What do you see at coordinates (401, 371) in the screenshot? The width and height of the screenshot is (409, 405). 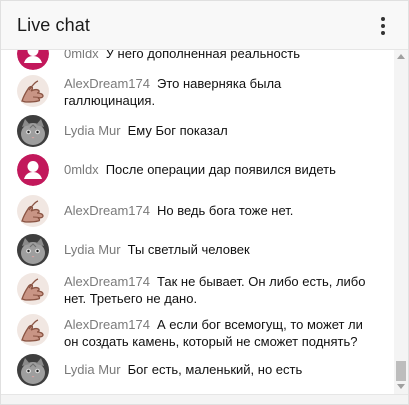 I see `scrollbar-thumb` at bounding box center [401, 371].